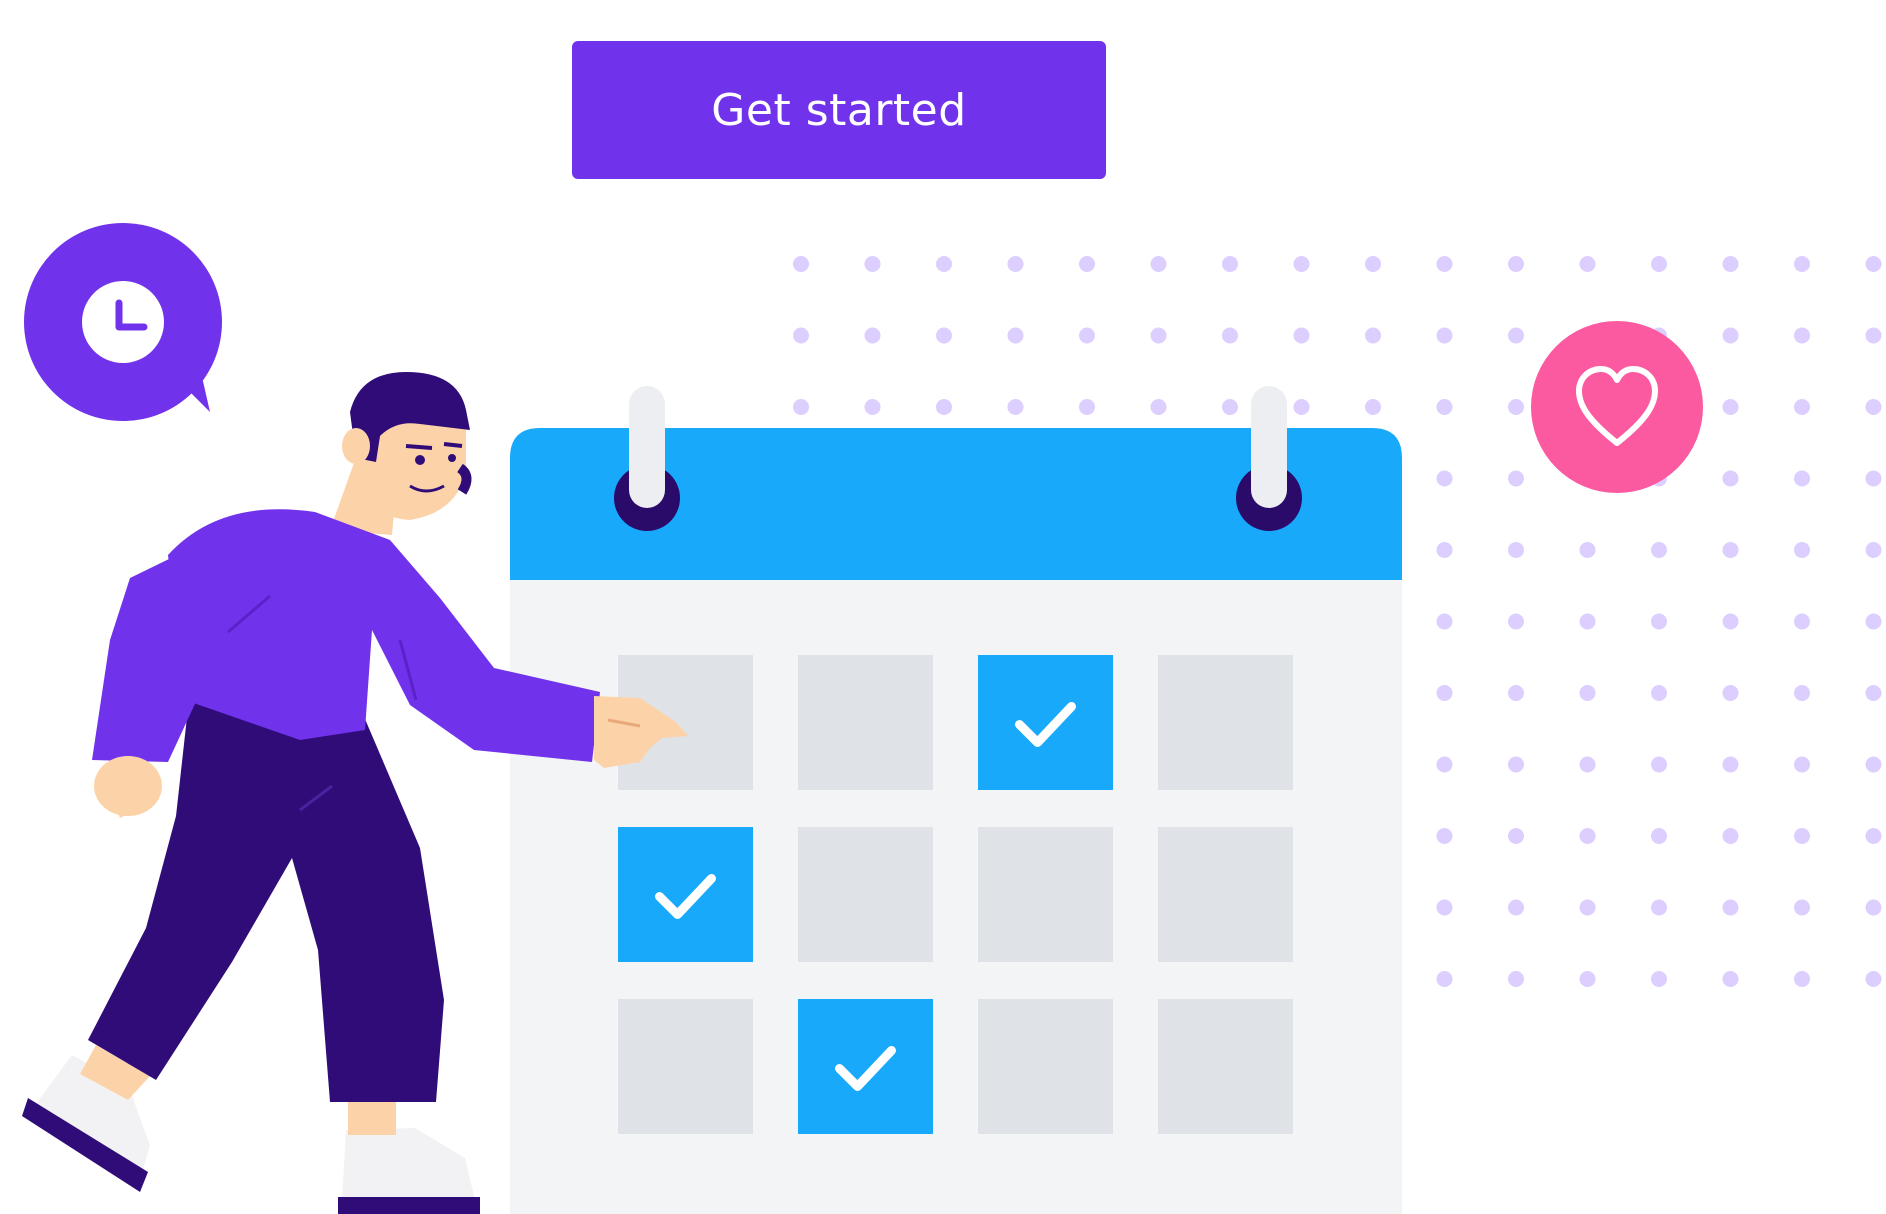 The height and width of the screenshot is (1214, 1886). What do you see at coordinates (839, 110) in the screenshot?
I see `get-started-button: Get started` at bounding box center [839, 110].